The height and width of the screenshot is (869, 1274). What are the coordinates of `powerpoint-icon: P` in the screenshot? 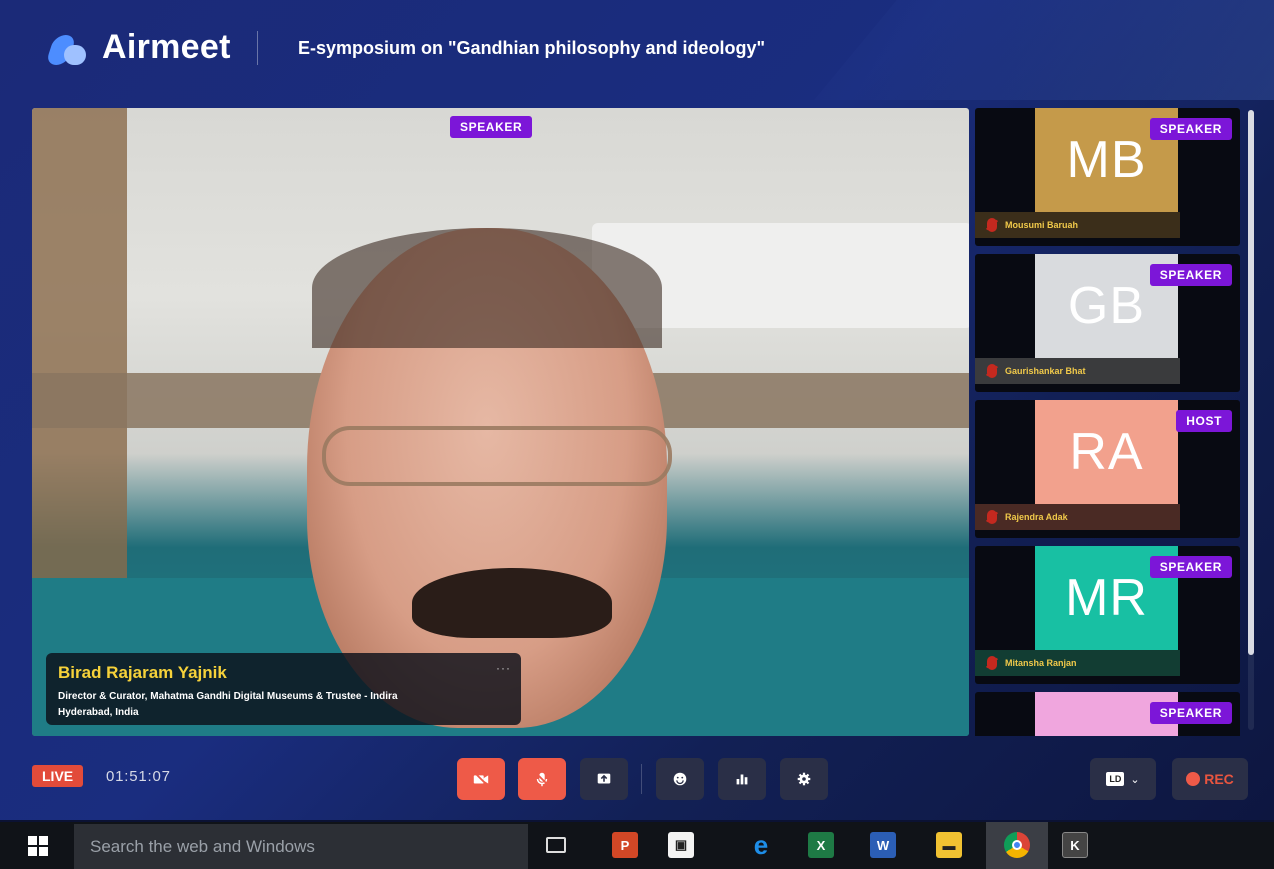 It's located at (625, 845).